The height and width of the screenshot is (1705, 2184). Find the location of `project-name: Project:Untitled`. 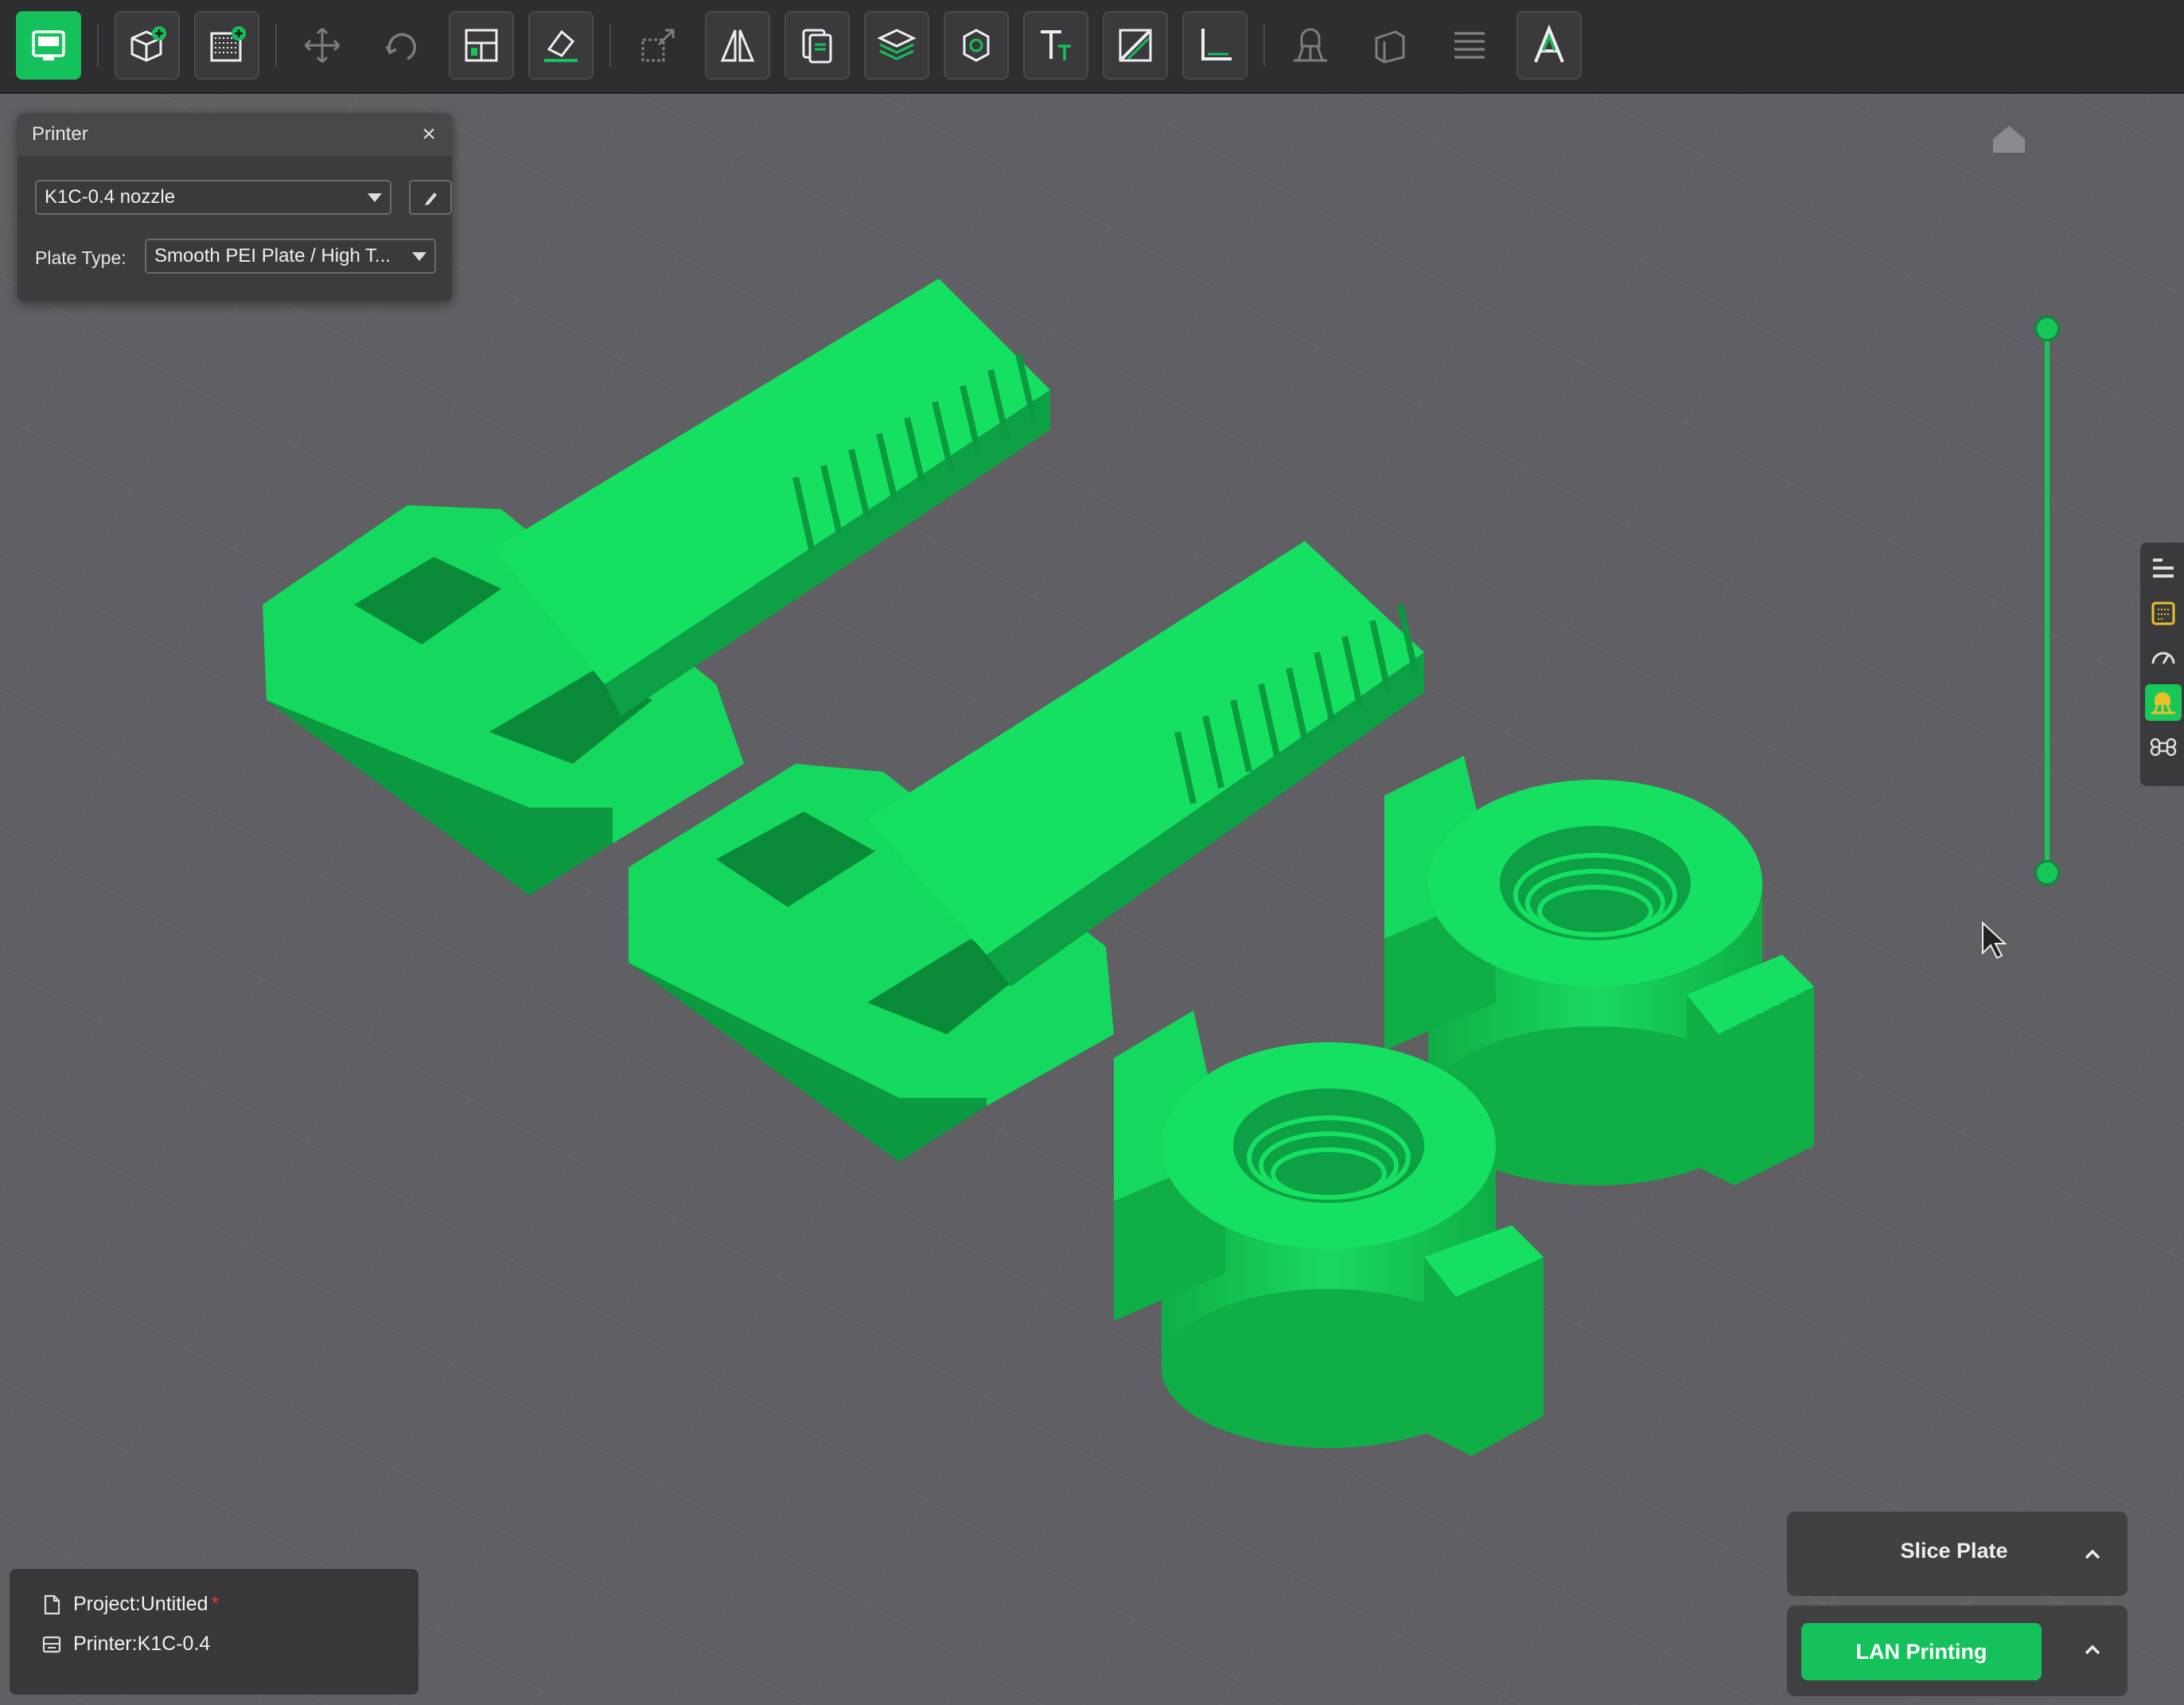

project-name: Project:Untitled is located at coordinates (140, 1604).